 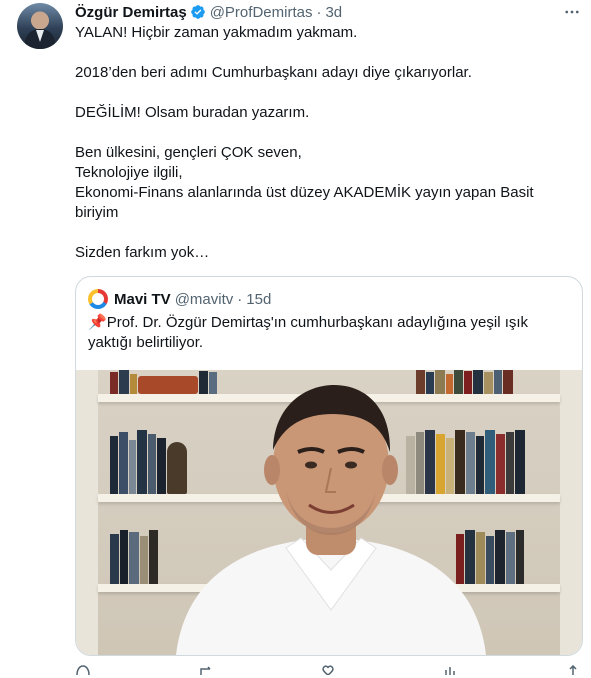 What do you see at coordinates (131, 12) in the screenshot?
I see `author-name: Özgür Demirtaş` at bounding box center [131, 12].